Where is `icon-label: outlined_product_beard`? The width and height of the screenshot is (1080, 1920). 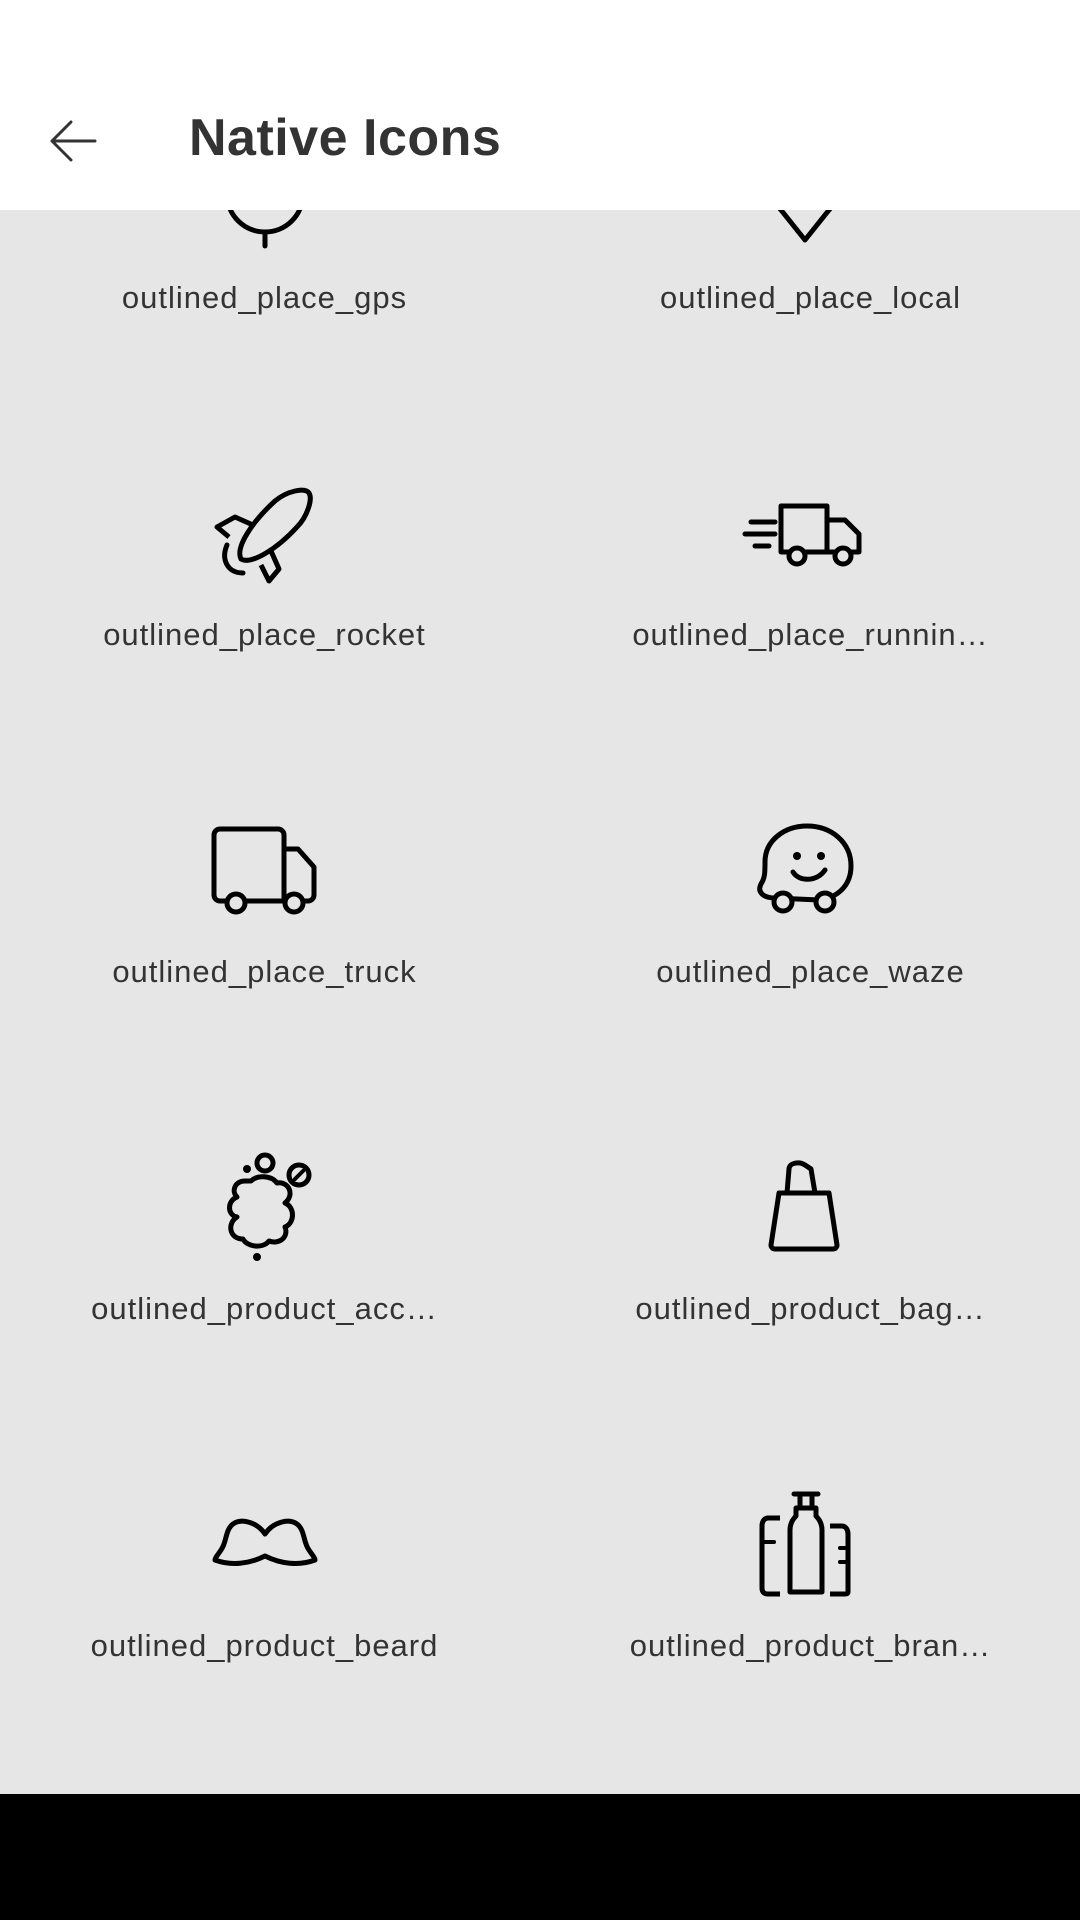 icon-label: outlined_product_beard is located at coordinates (264, 1645).